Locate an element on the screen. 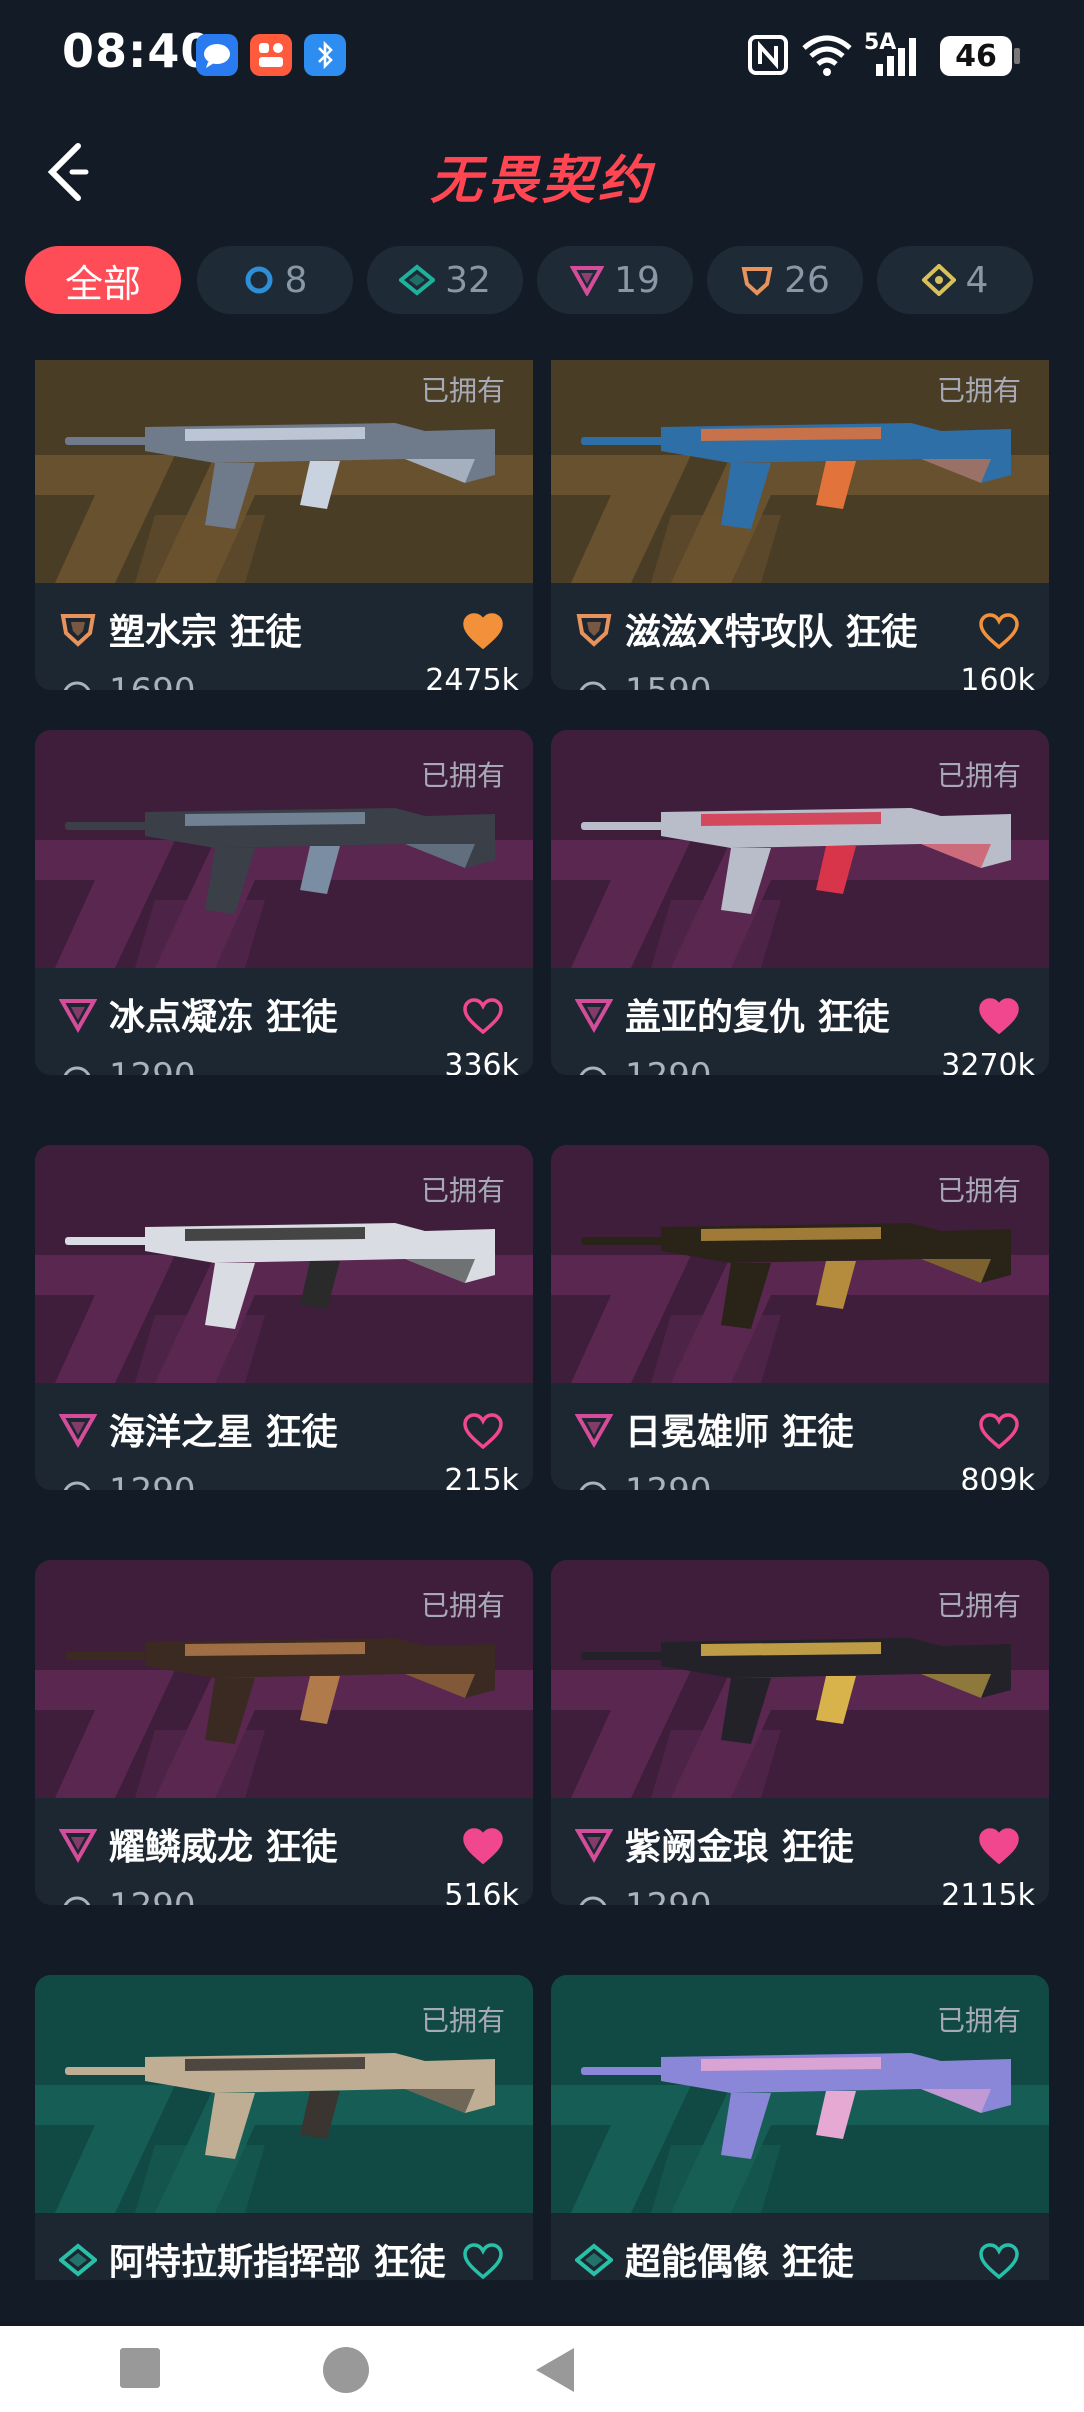 This screenshot has height=2412, width=1084. like-count: 3270k is located at coordinates (988, 1061).